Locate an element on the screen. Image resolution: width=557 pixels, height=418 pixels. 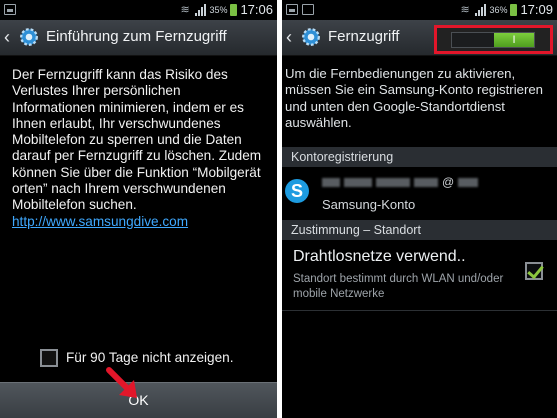
toggle-knob: I is located at coordinates (514, 40).